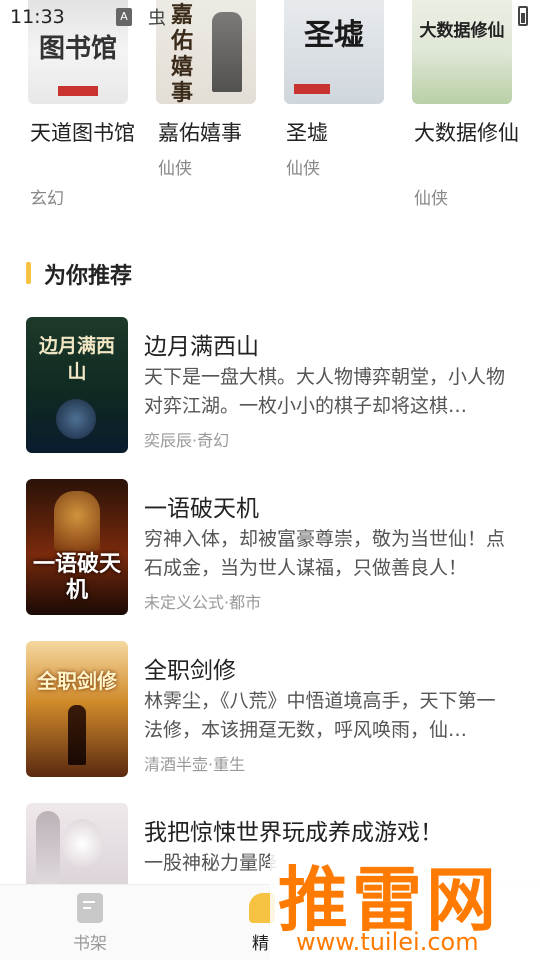  Describe the element at coordinates (270, 17) in the screenshot. I see `status-bar: 11:33 A 虫` at that location.